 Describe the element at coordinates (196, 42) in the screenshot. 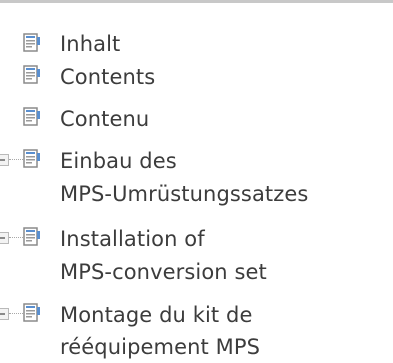

I see `tree-item-inhalt: Inhalt` at that location.